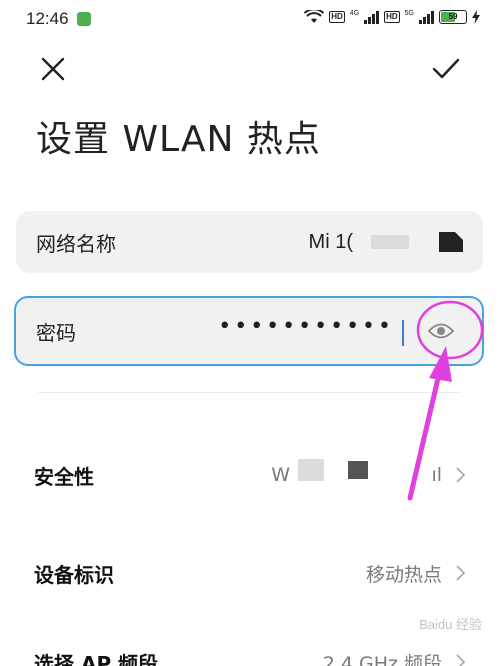 This screenshot has height=666, width=500. What do you see at coordinates (250, 649) in the screenshot?
I see `ap-band-row: 选择 AP 频段 2.4 GHz 频段` at bounding box center [250, 649].